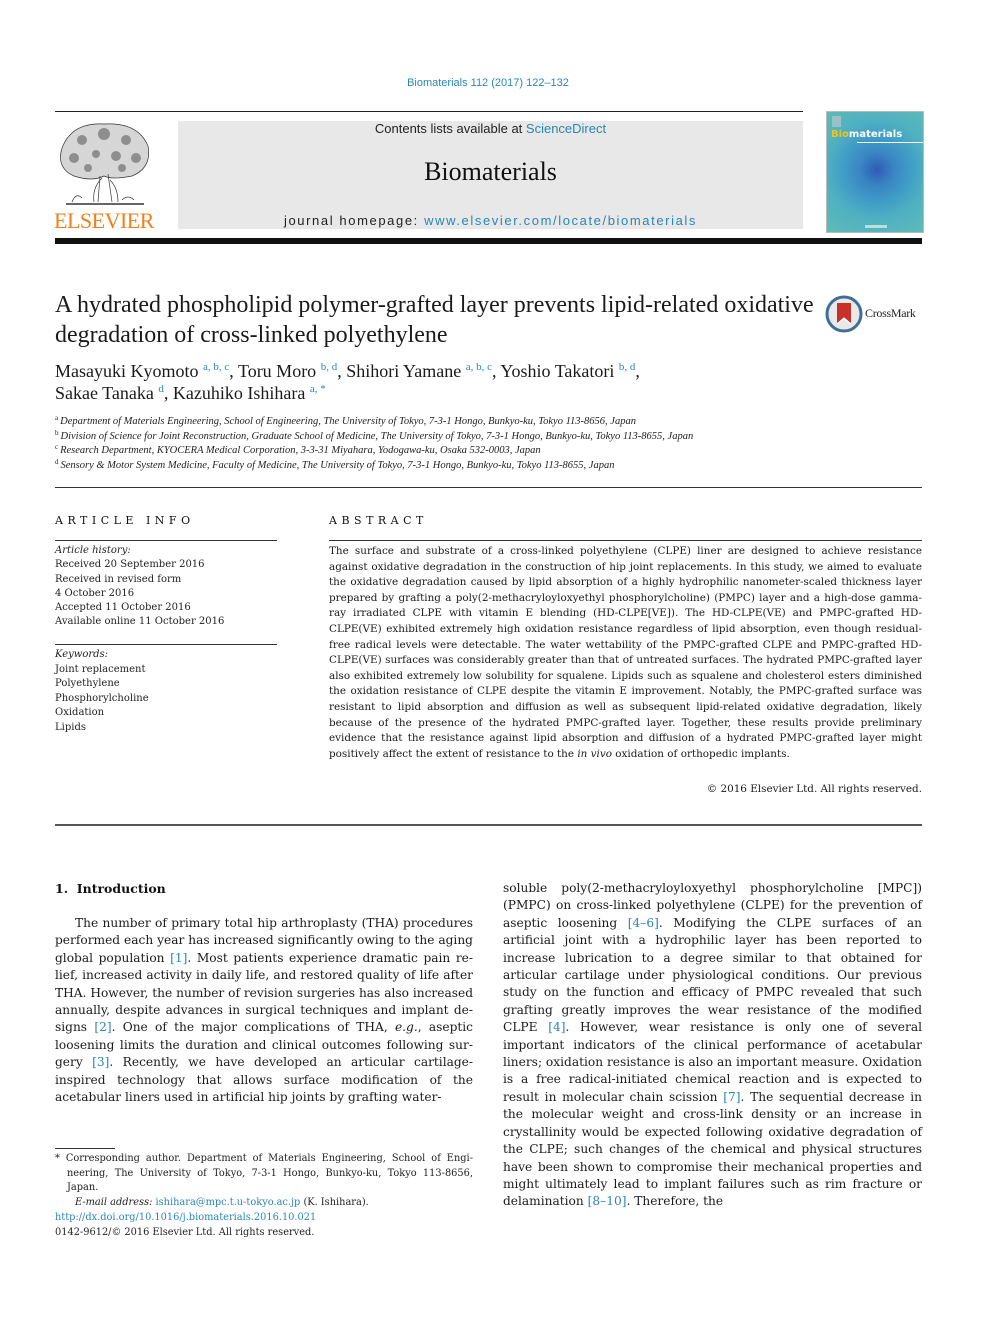 This screenshot has width=992, height=1323. What do you see at coordinates (102, 698) in the screenshot?
I see `keyword: Phosphorylcholine` at bounding box center [102, 698].